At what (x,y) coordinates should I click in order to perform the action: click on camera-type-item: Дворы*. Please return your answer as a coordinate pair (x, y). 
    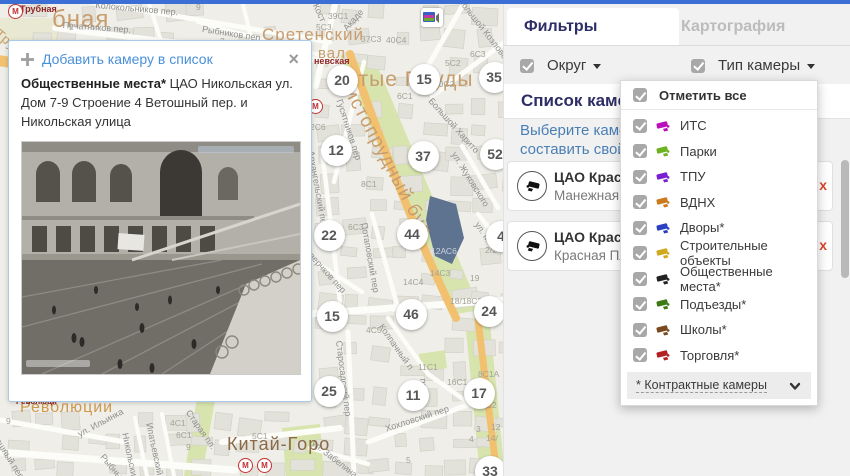
    Looking at the image, I should click on (719, 228).